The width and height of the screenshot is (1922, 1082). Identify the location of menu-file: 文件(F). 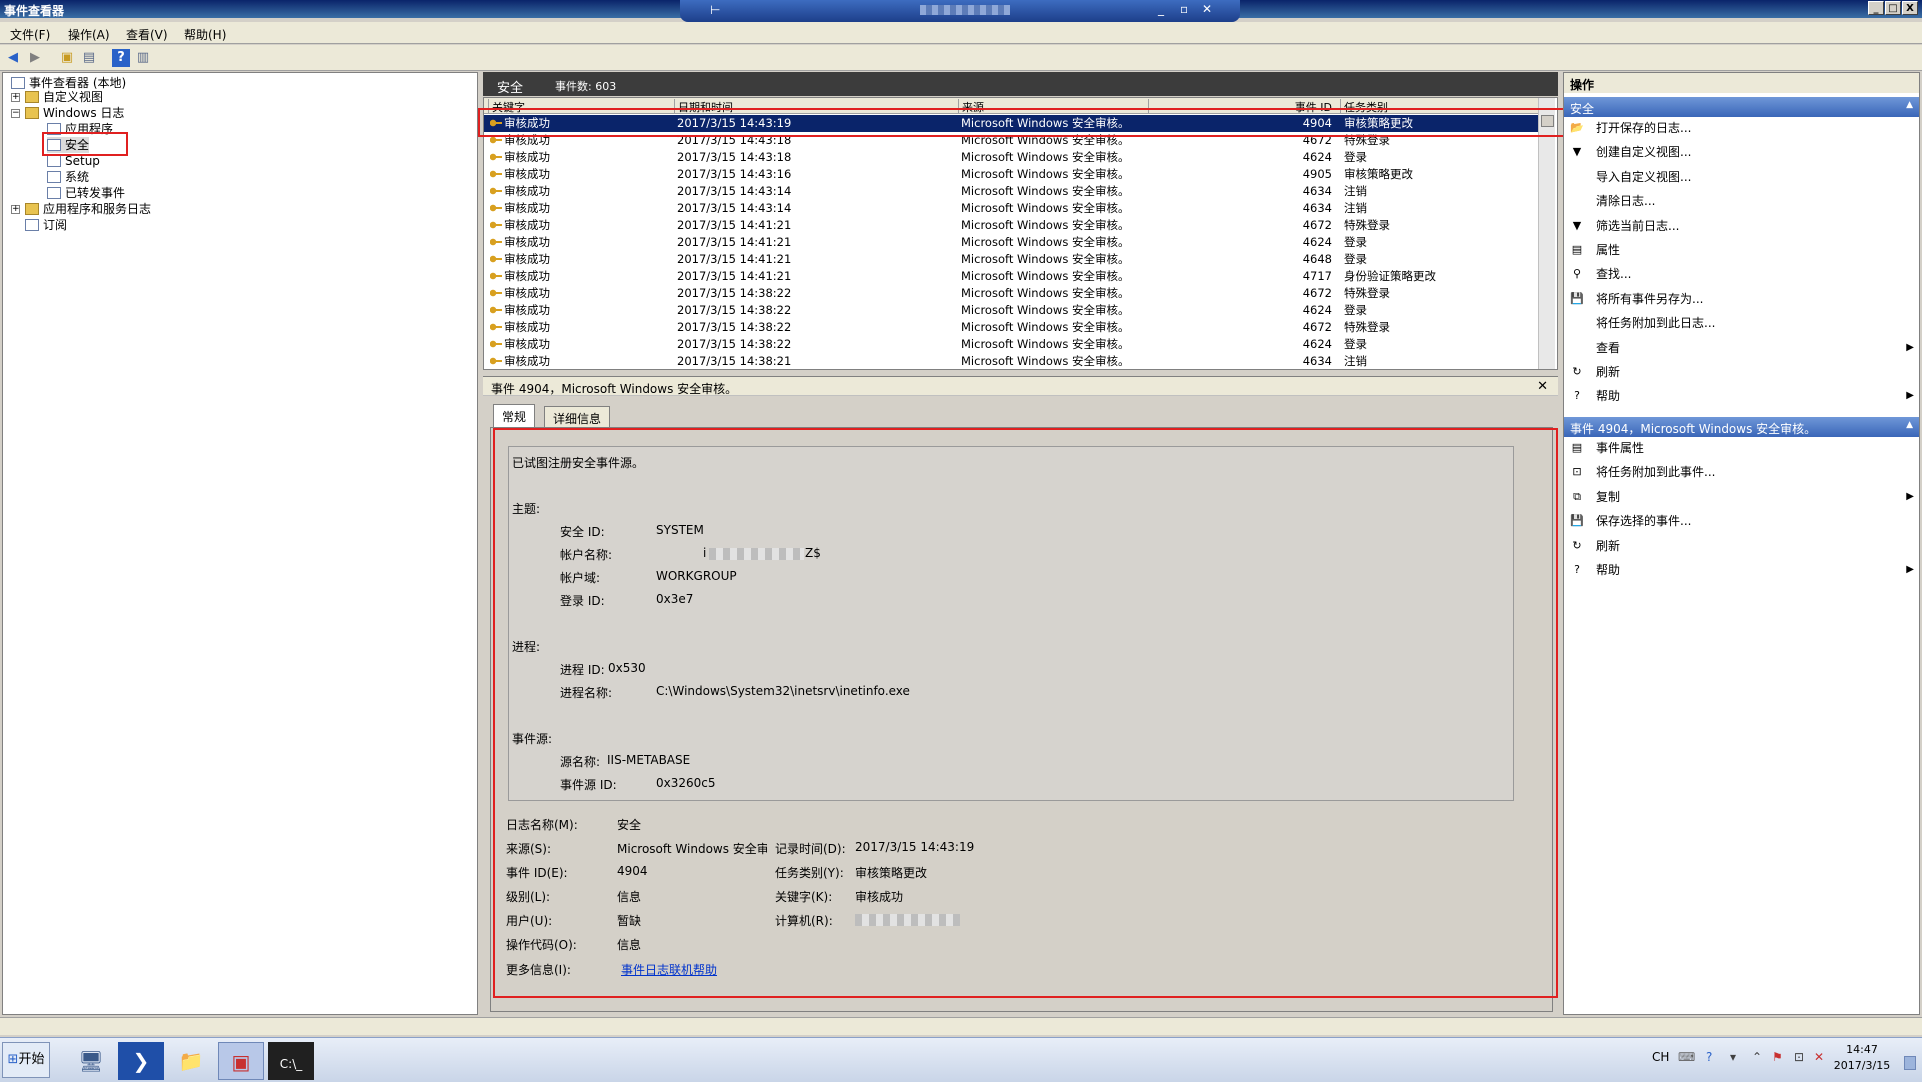
(30, 34).